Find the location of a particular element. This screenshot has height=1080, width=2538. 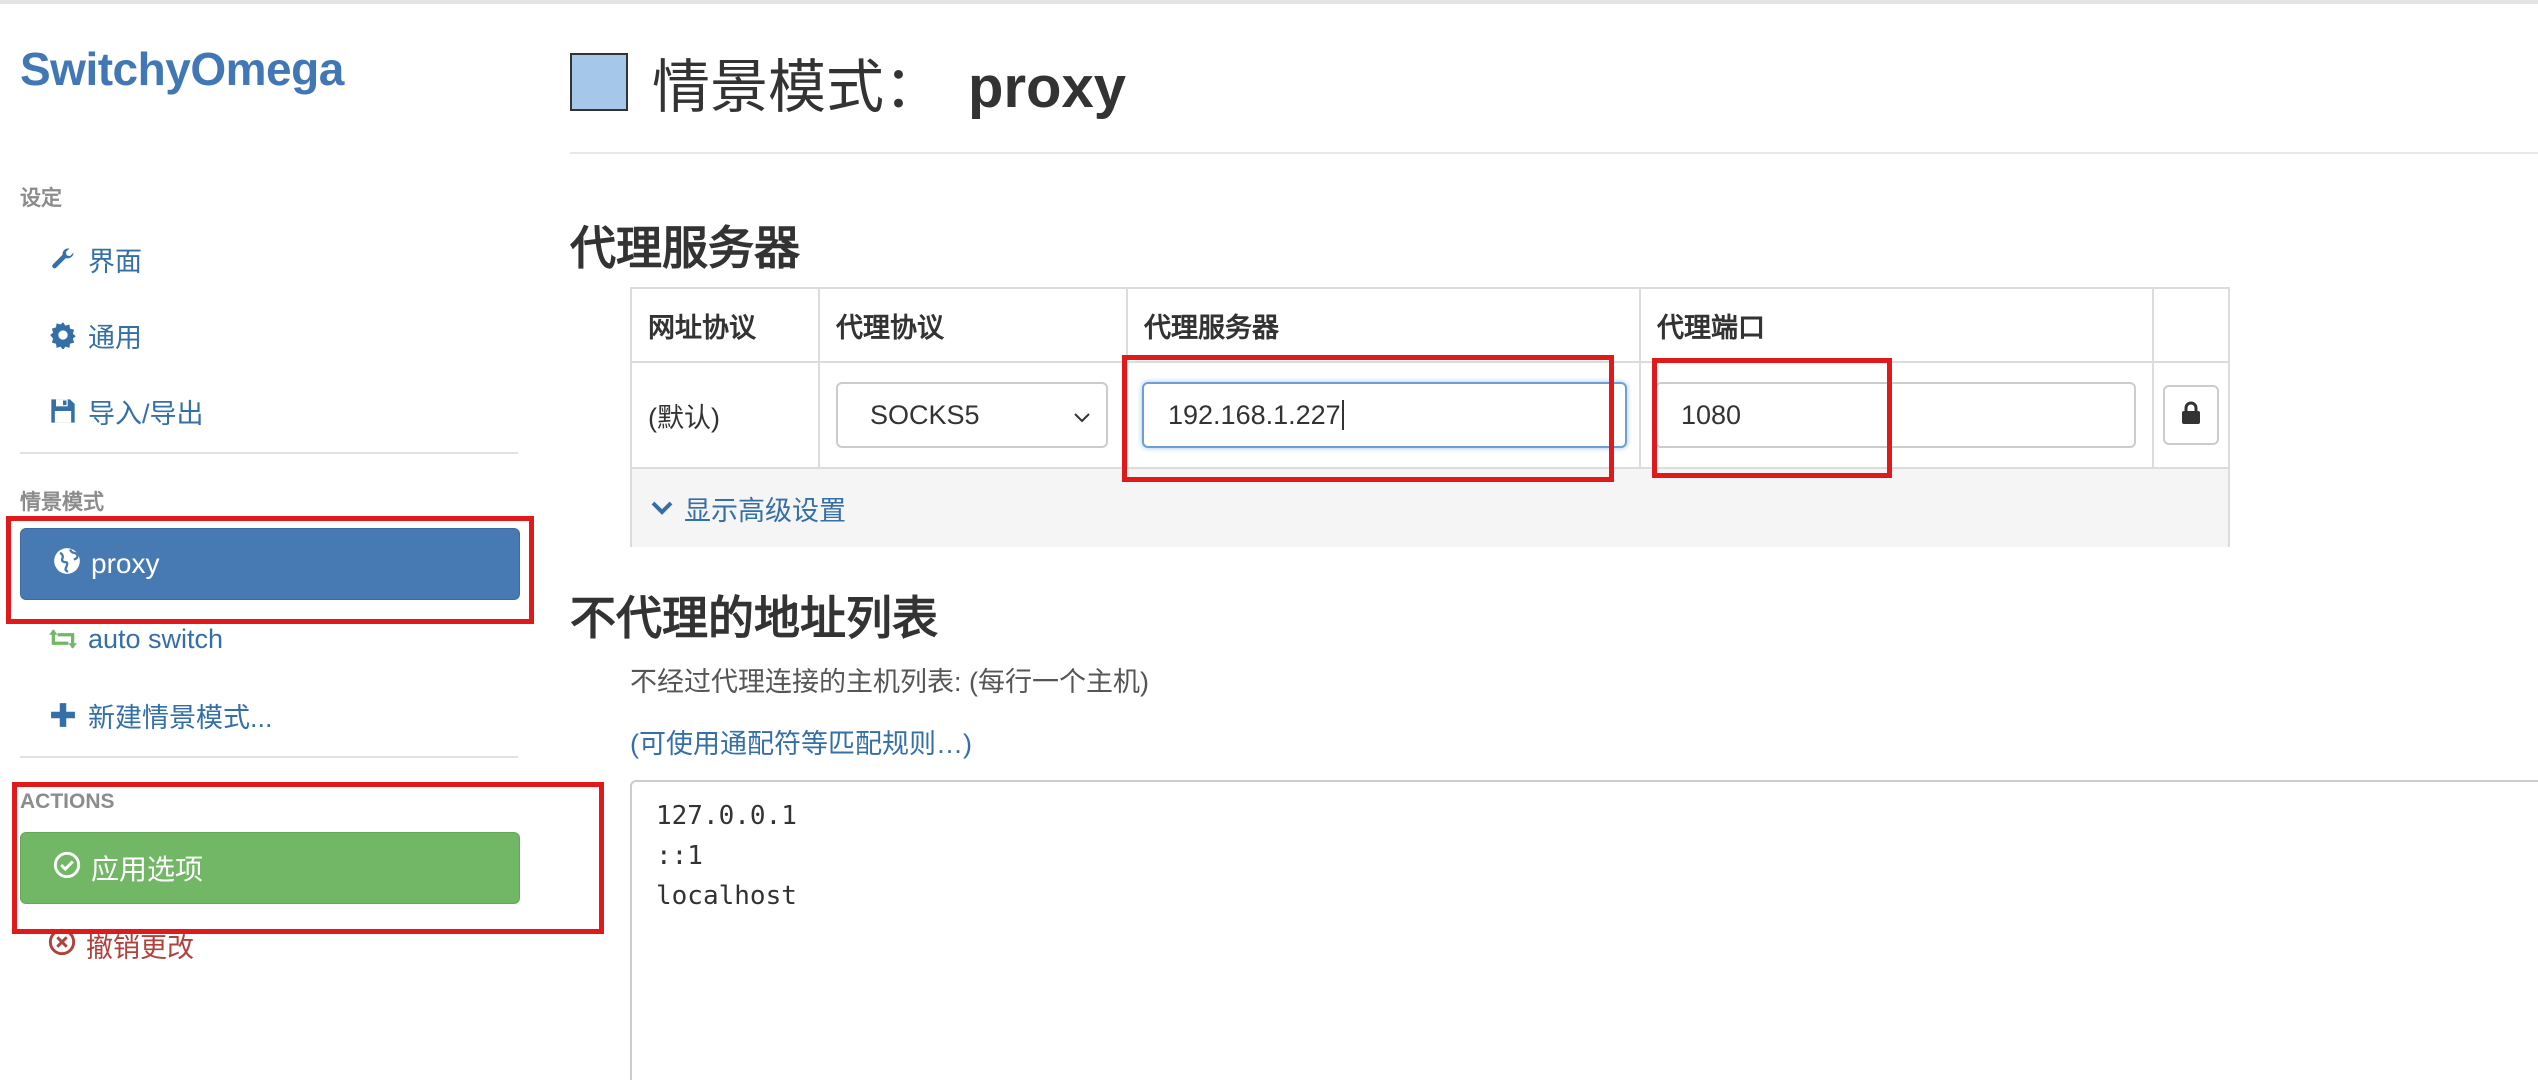

sidebar-item-interface: 界面 is located at coordinates (95, 259).